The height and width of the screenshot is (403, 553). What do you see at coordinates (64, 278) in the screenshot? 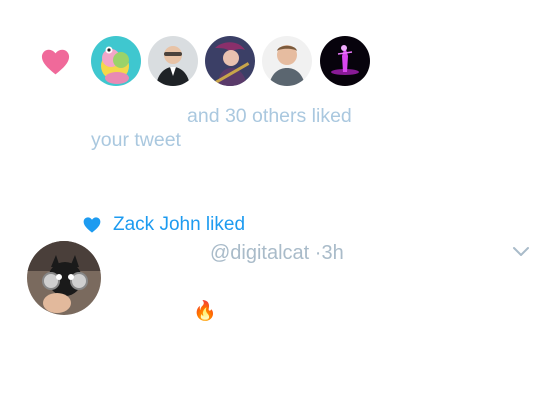
I see `tweet-author-avatar` at bounding box center [64, 278].